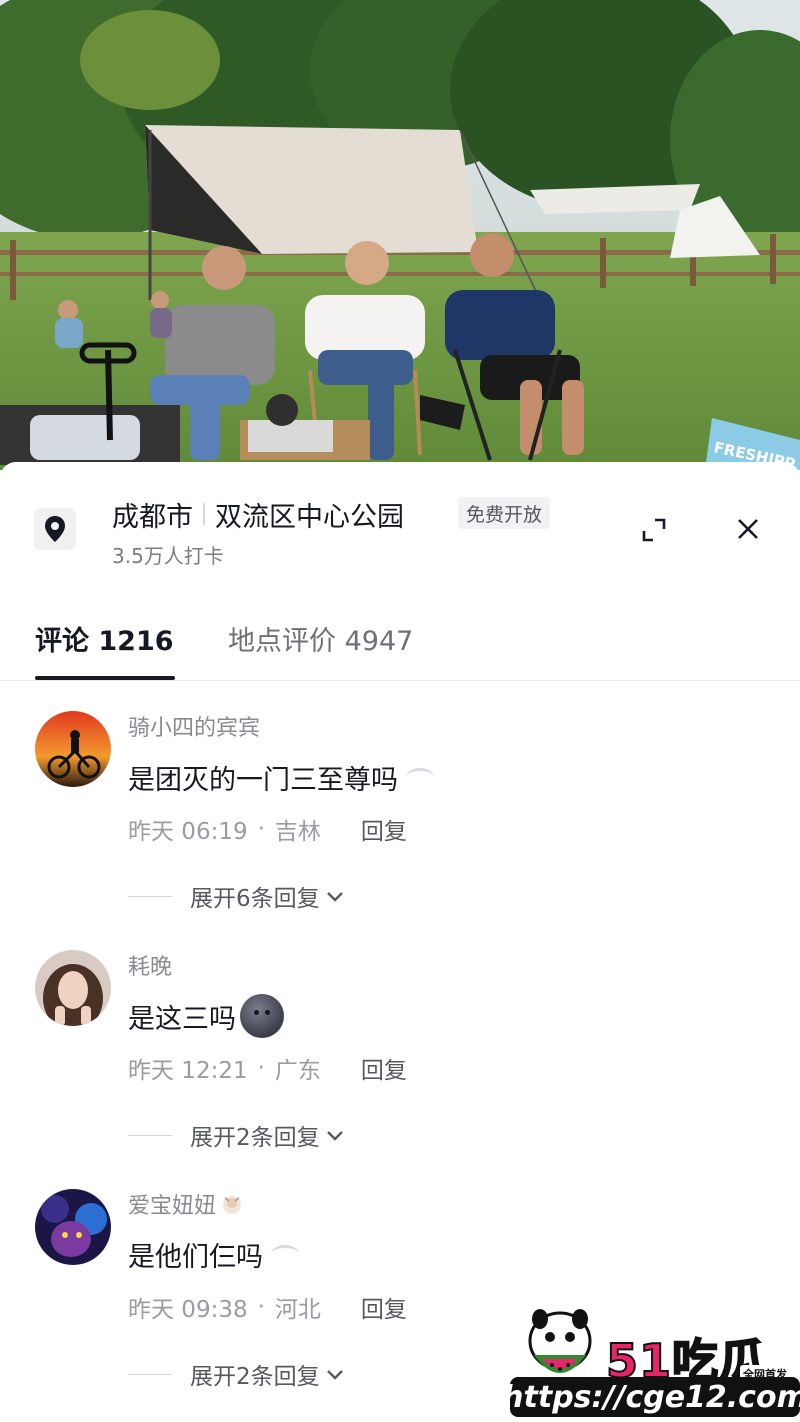 This screenshot has width=800, height=1422. Describe the element at coordinates (651, 1397) in the screenshot. I see `watermark-url: https://cge12.com` at that location.